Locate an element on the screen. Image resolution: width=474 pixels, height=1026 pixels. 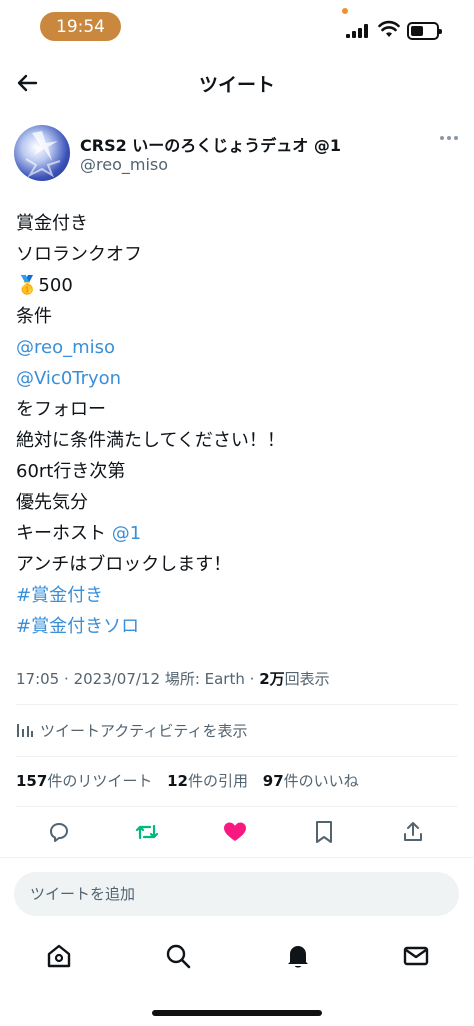
messages-icon is located at coordinates (416, 956).